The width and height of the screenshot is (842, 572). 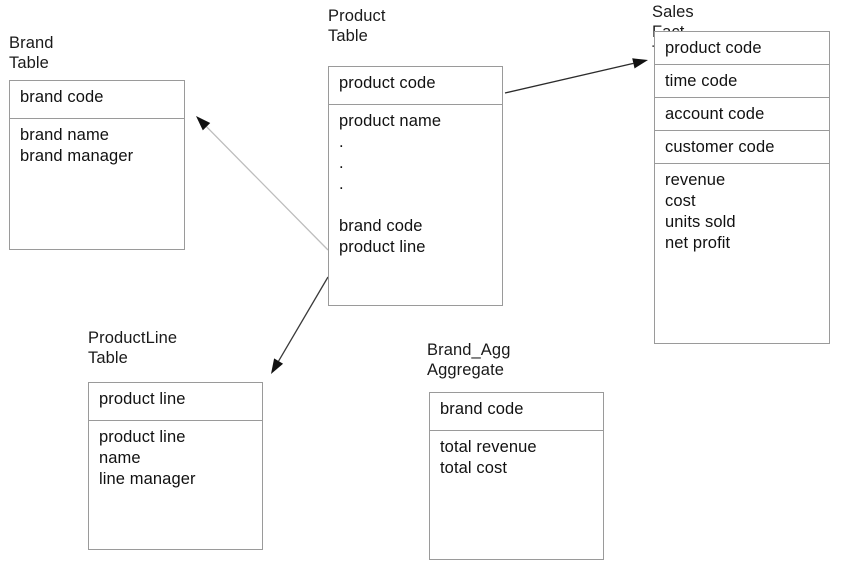 I want to click on connector-line-product-to-sales-fact, so click(x=569, y=78).